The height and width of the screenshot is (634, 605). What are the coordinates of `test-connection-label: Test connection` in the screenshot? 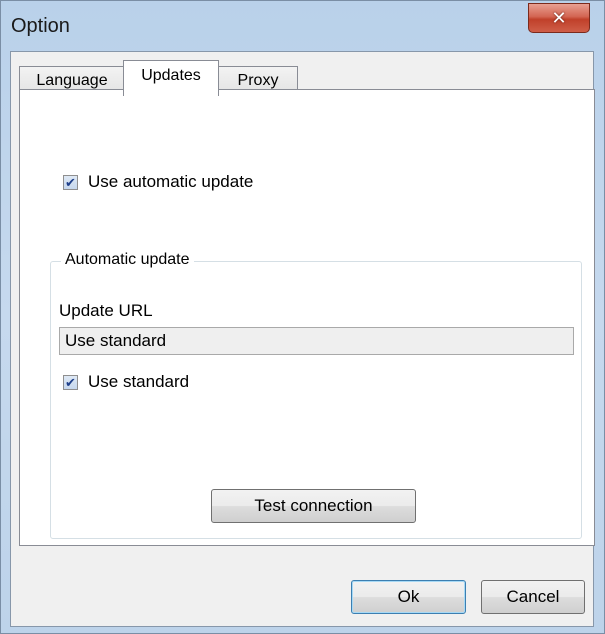 It's located at (313, 505).